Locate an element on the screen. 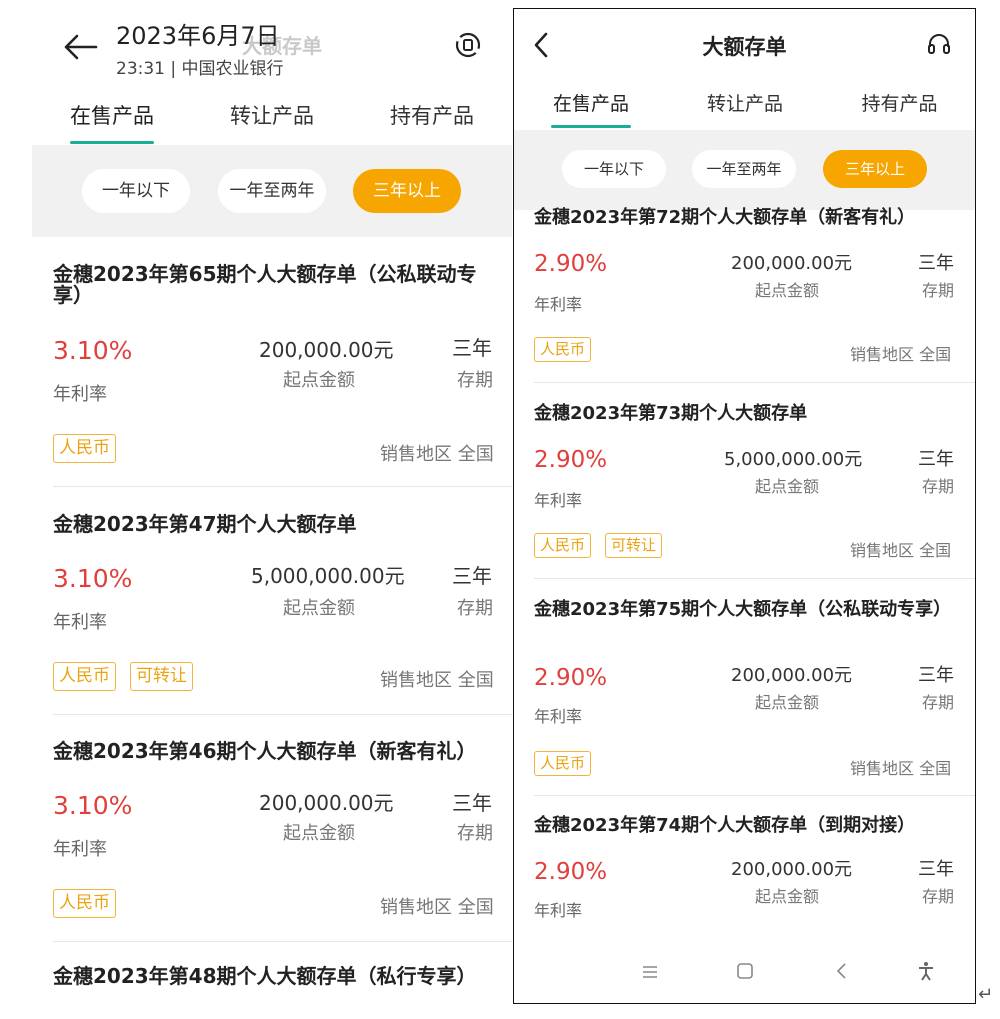 The width and height of the screenshot is (1000, 1019). home-icon is located at coordinates (745, 973).